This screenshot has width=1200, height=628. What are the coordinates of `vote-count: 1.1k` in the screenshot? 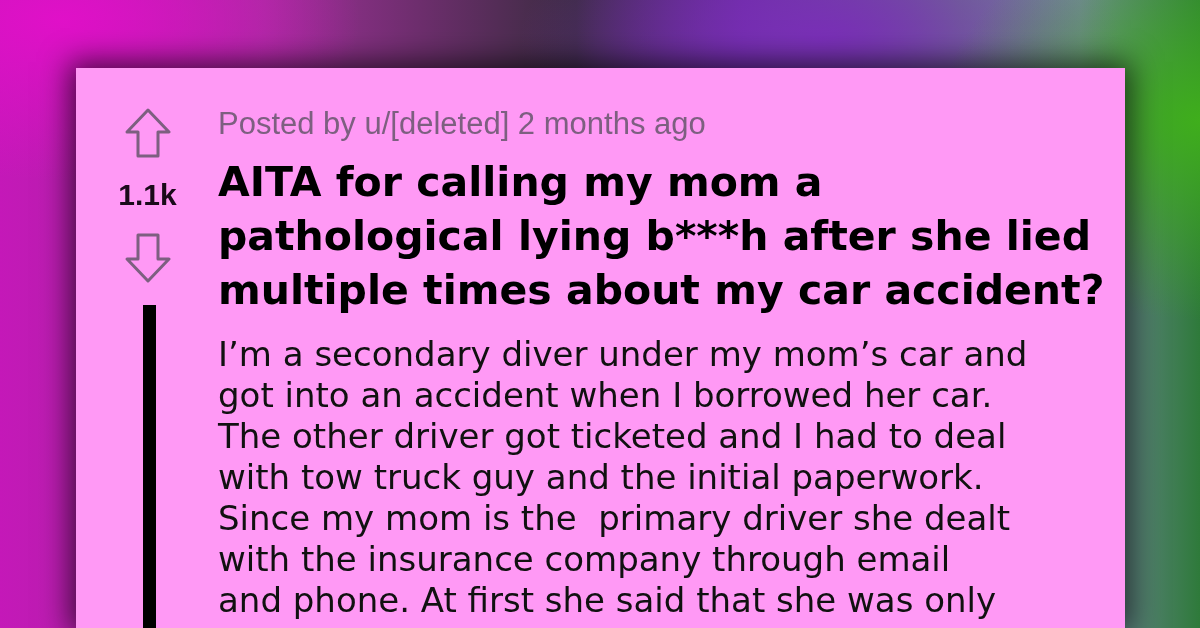 It's located at (147, 195).